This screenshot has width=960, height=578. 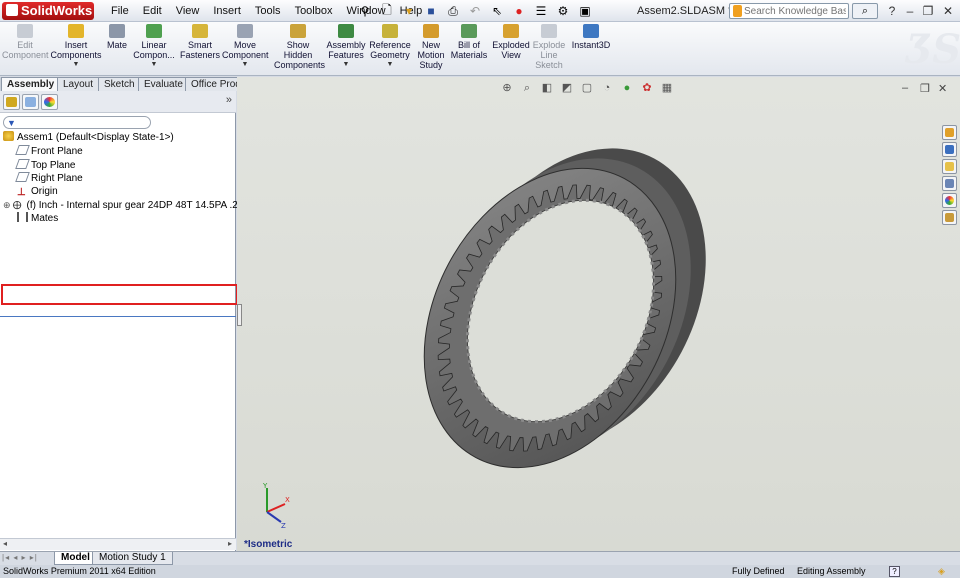 What do you see at coordinates (132, 558) in the screenshot?
I see `tab-motion-study-1: Motion Study 1` at bounding box center [132, 558].